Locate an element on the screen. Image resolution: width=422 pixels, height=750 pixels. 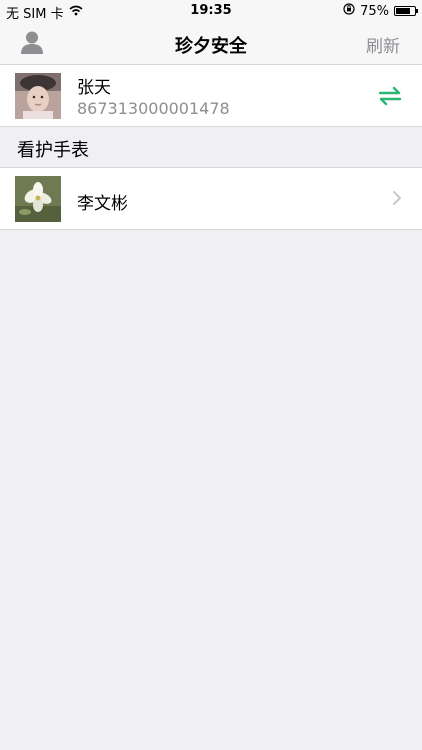
battery-percent: 75% is located at coordinates (374, 11).